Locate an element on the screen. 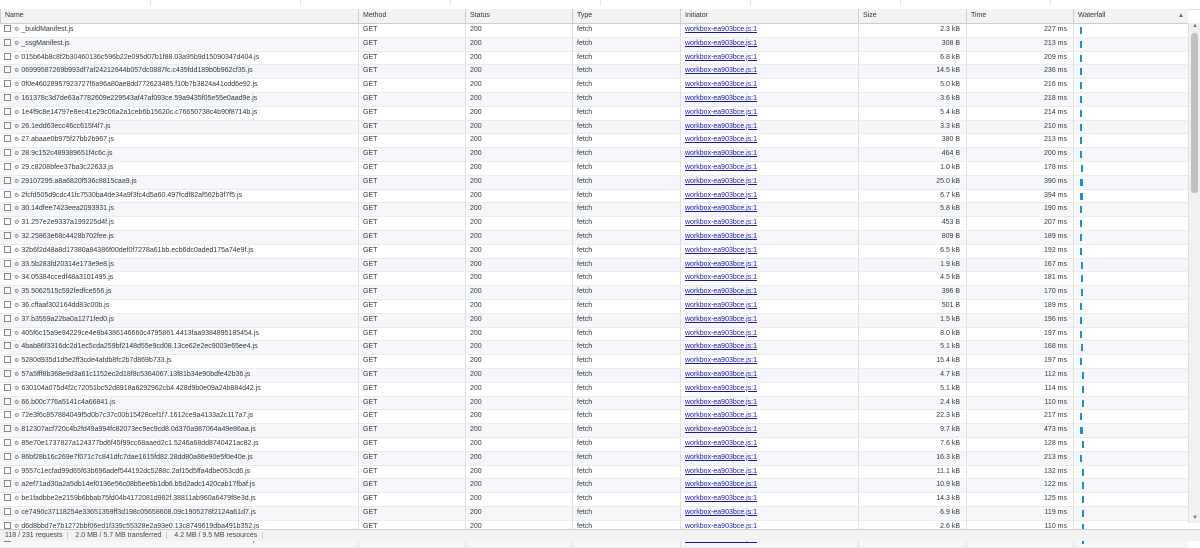 This screenshot has height=548, width=1200. scroll-up-icon: ▲ is located at coordinates (1195, 26).